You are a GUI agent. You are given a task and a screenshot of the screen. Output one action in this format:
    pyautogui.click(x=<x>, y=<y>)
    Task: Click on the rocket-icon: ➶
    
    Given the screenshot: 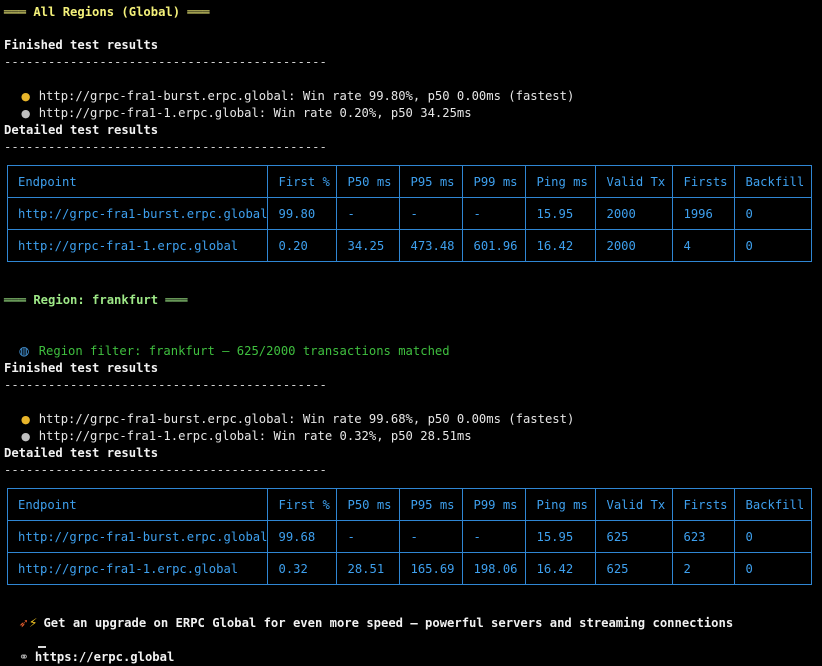 What is the action you would take?
    pyautogui.click(x=23, y=623)
    